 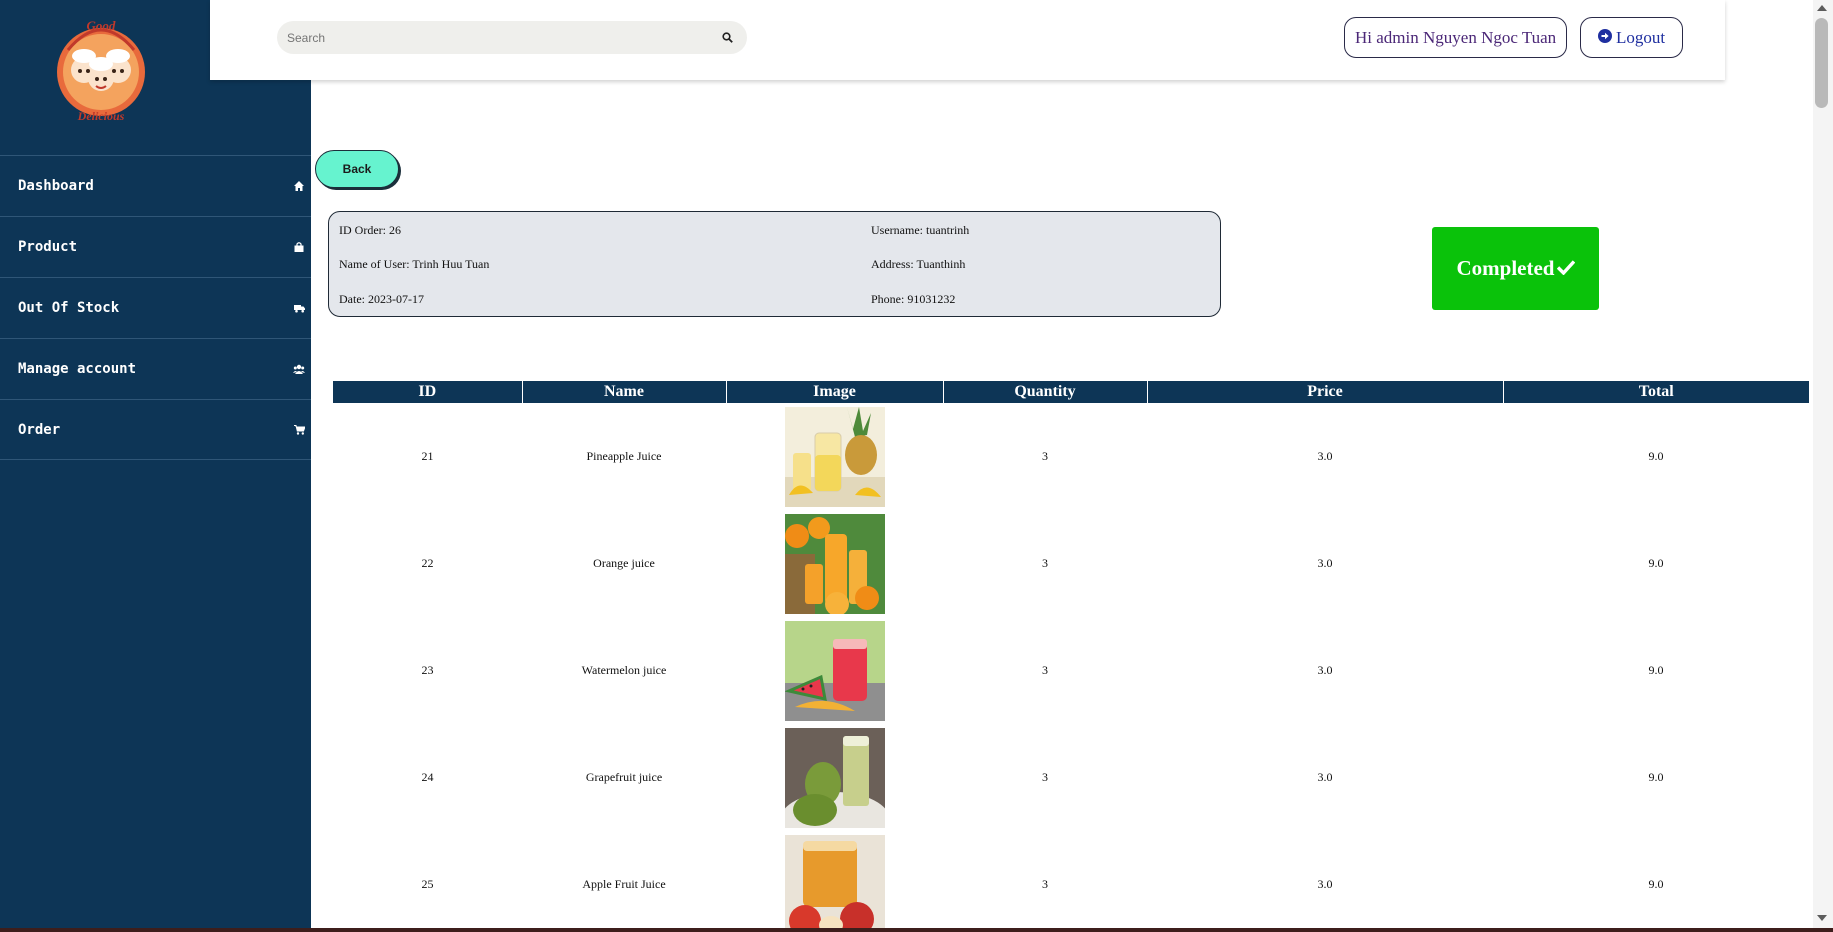 What do you see at coordinates (1822, 918) in the screenshot?
I see `scroll-down-arrow-icon` at bounding box center [1822, 918].